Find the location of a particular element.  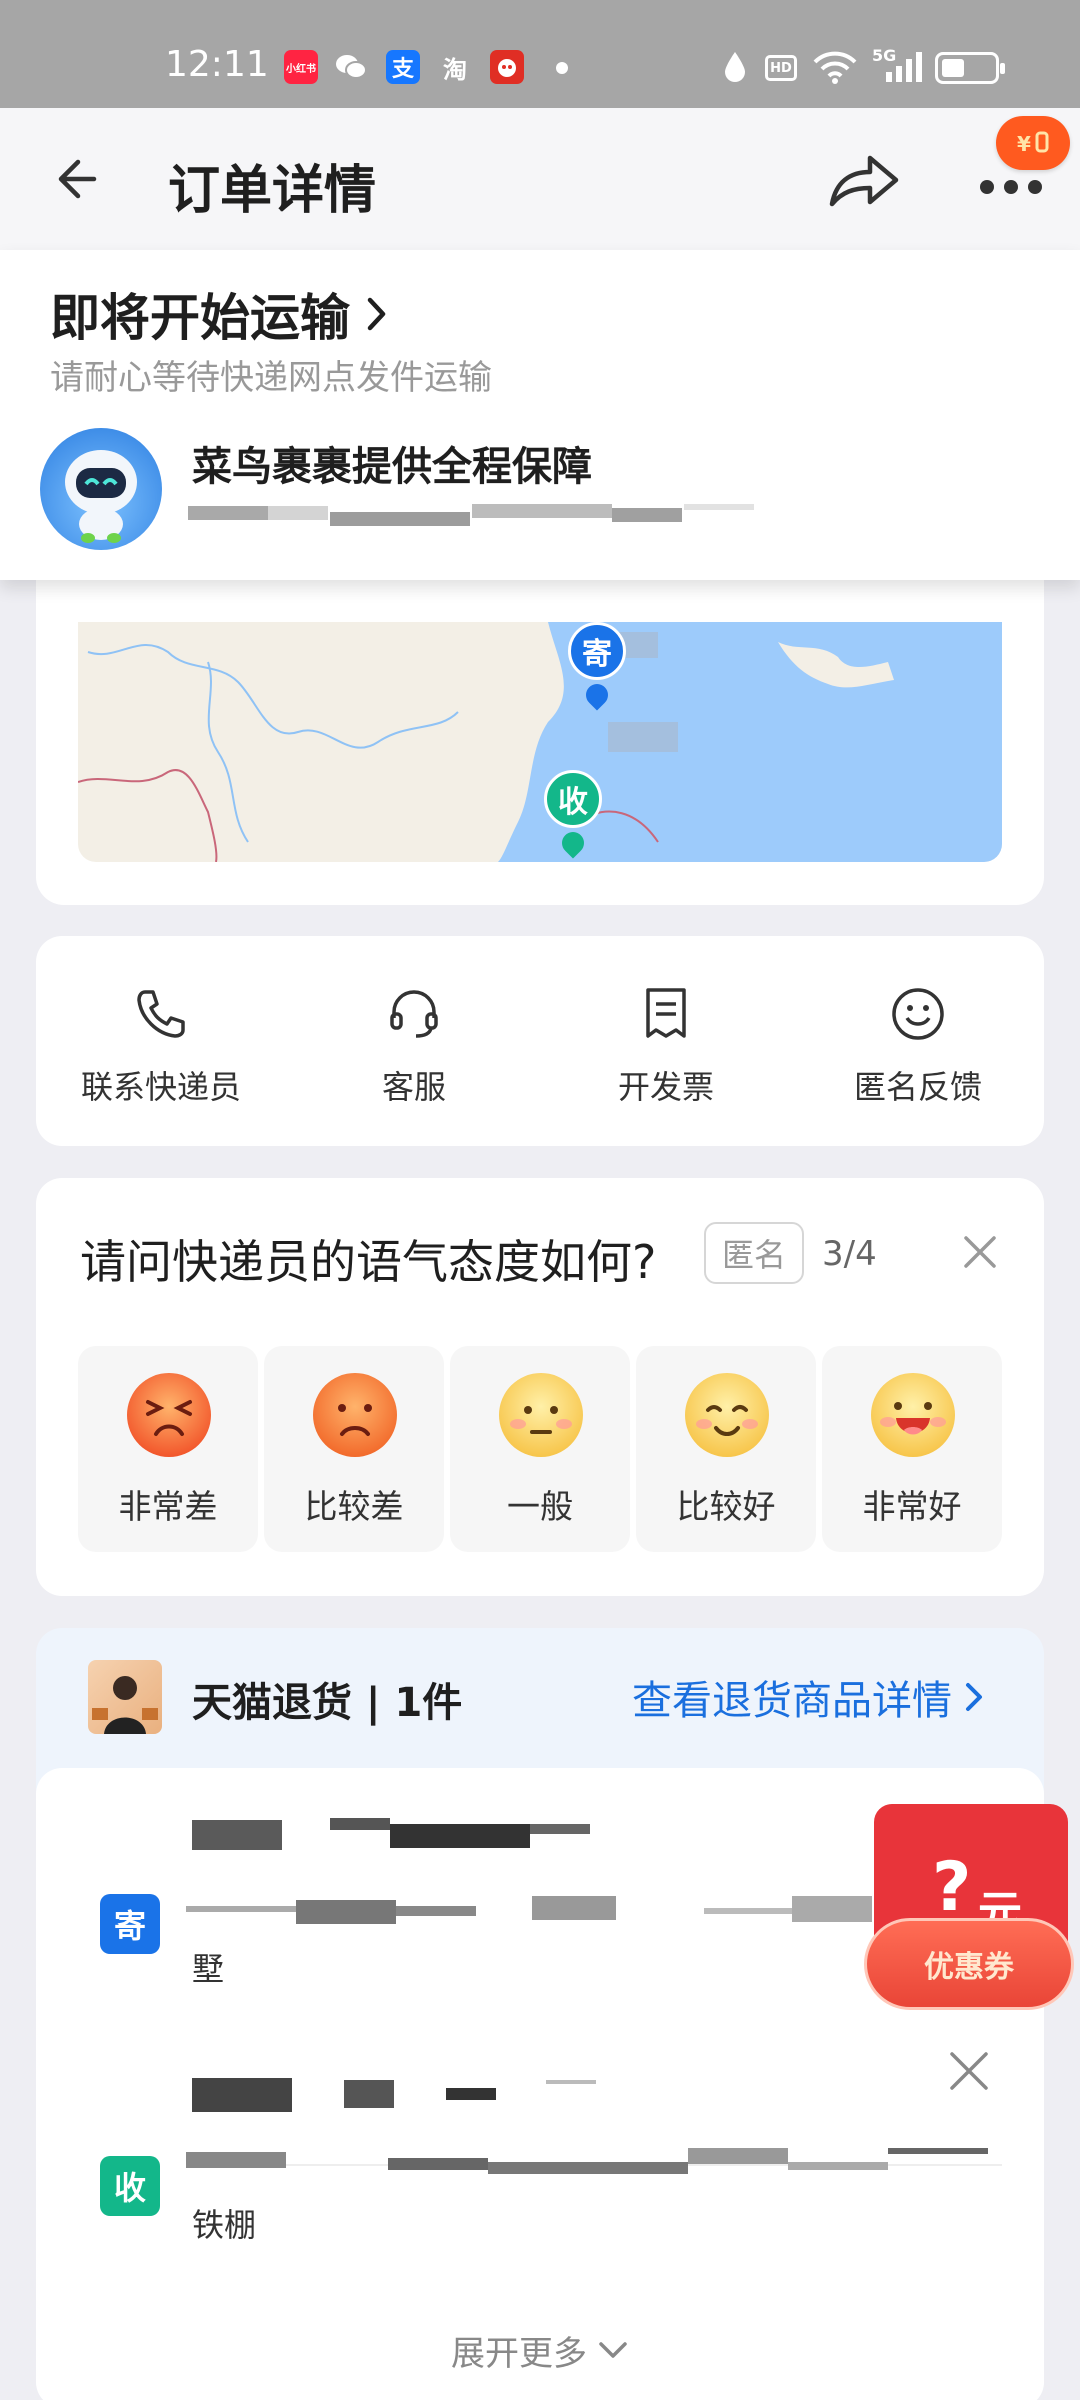

return-link-label: 查看退货商品详情 is located at coordinates (792, 1701).